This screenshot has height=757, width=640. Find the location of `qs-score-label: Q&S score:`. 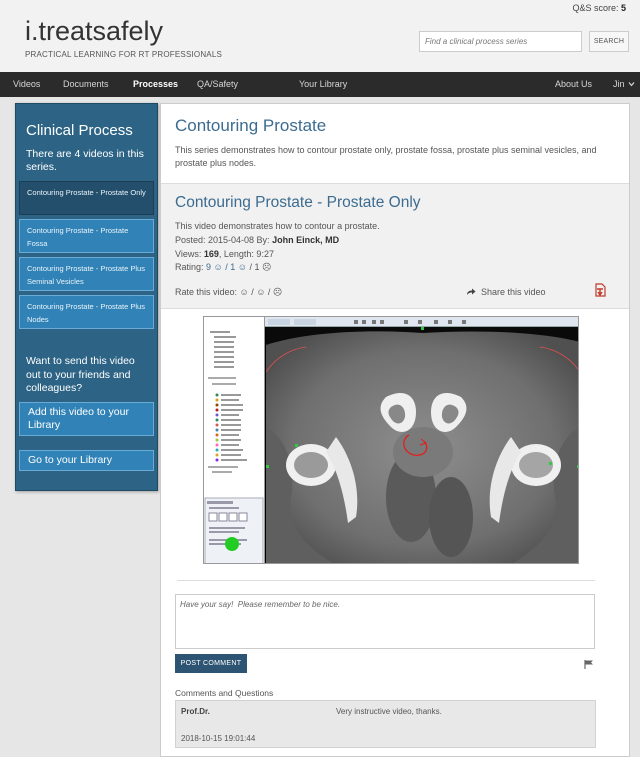

qs-score-label: Q&S score: is located at coordinates (595, 8).